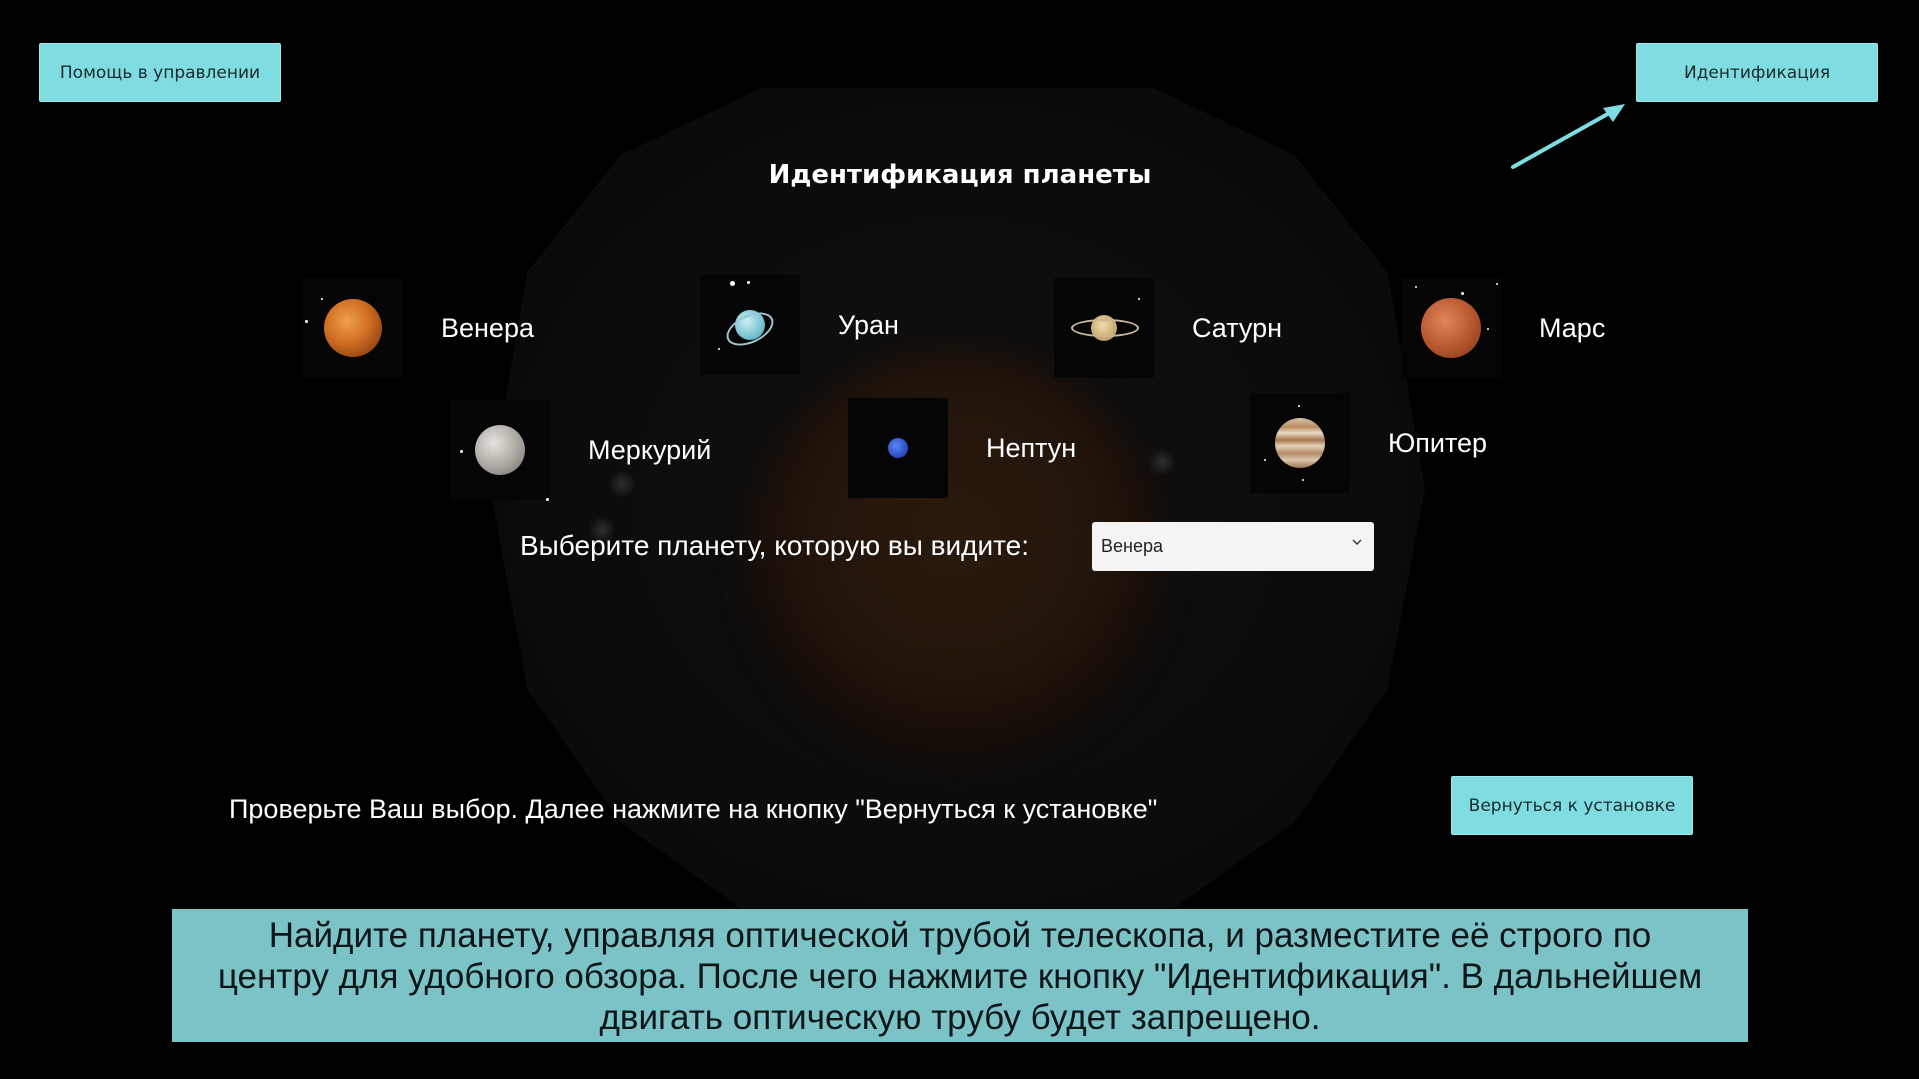 Image resolution: width=1919 pixels, height=1079 pixels. Describe the element at coordinates (487, 327) in the screenshot. I see `planet-label-venus: Венера` at that location.